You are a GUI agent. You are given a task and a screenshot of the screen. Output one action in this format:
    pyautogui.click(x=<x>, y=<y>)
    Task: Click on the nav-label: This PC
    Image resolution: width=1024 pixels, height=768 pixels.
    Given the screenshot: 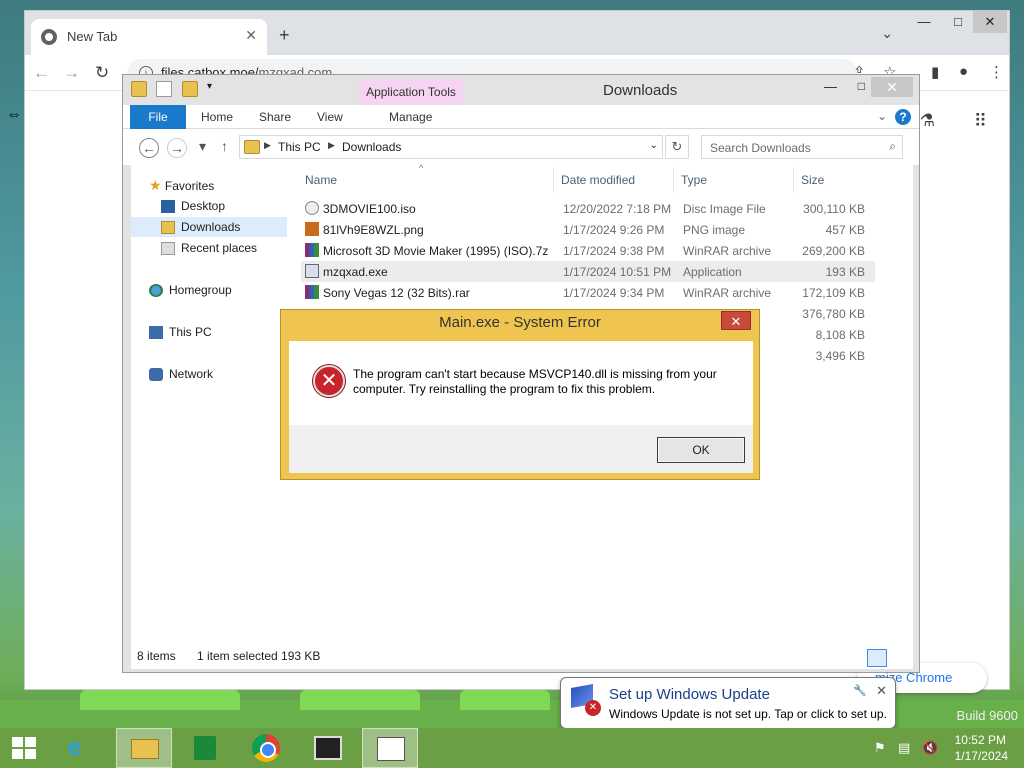 What is the action you would take?
    pyautogui.click(x=190, y=332)
    